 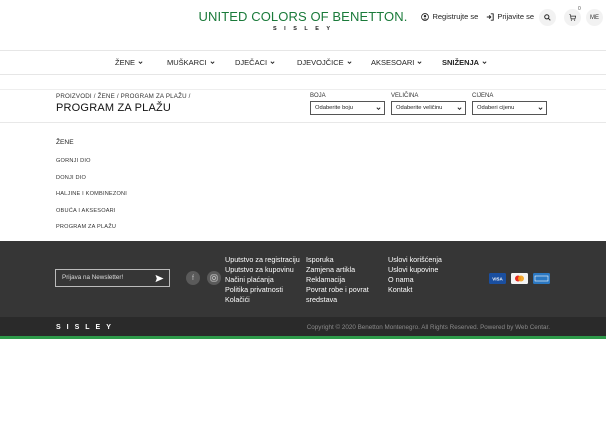 What do you see at coordinates (86, 227) in the screenshot?
I see `category-item: PROGRAM ZA PLAŽU` at bounding box center [86, 227].